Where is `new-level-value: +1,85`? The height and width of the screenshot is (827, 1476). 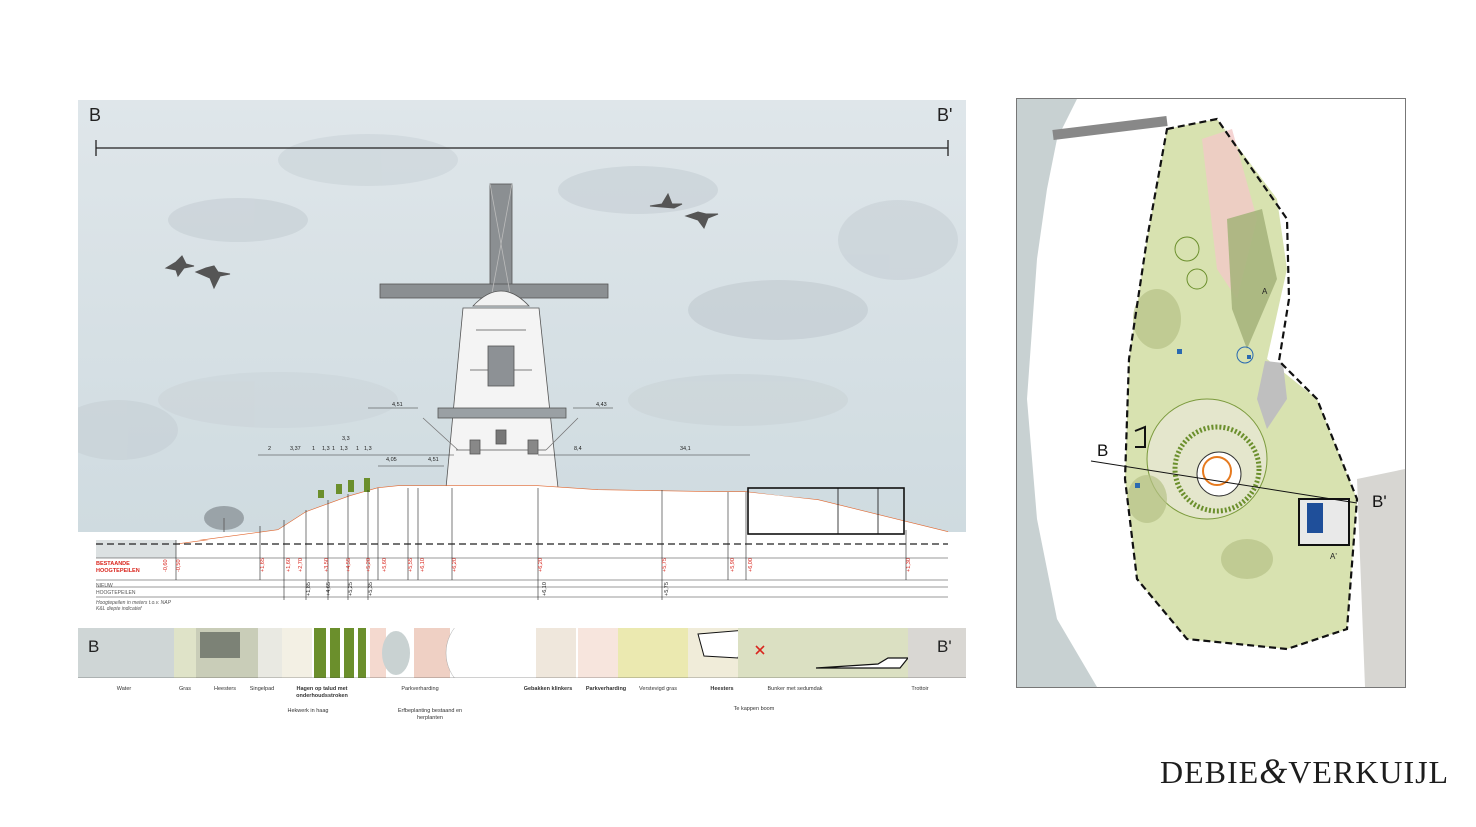
new-level-value: +1,85 is located at coordinates (309, 589).